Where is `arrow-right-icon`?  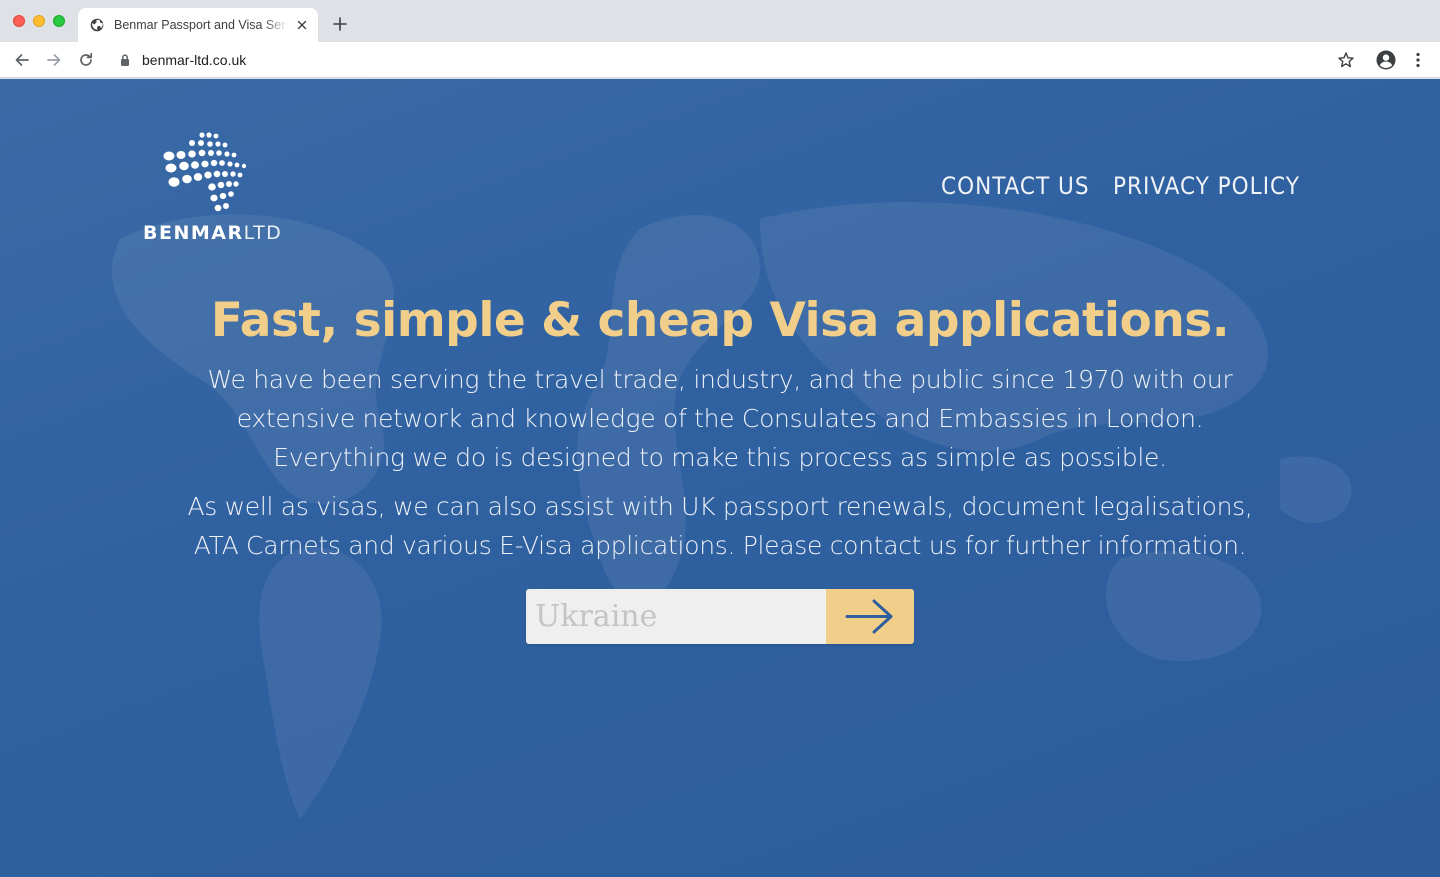 arrow-right-icon is located at coordinates (869, 616).